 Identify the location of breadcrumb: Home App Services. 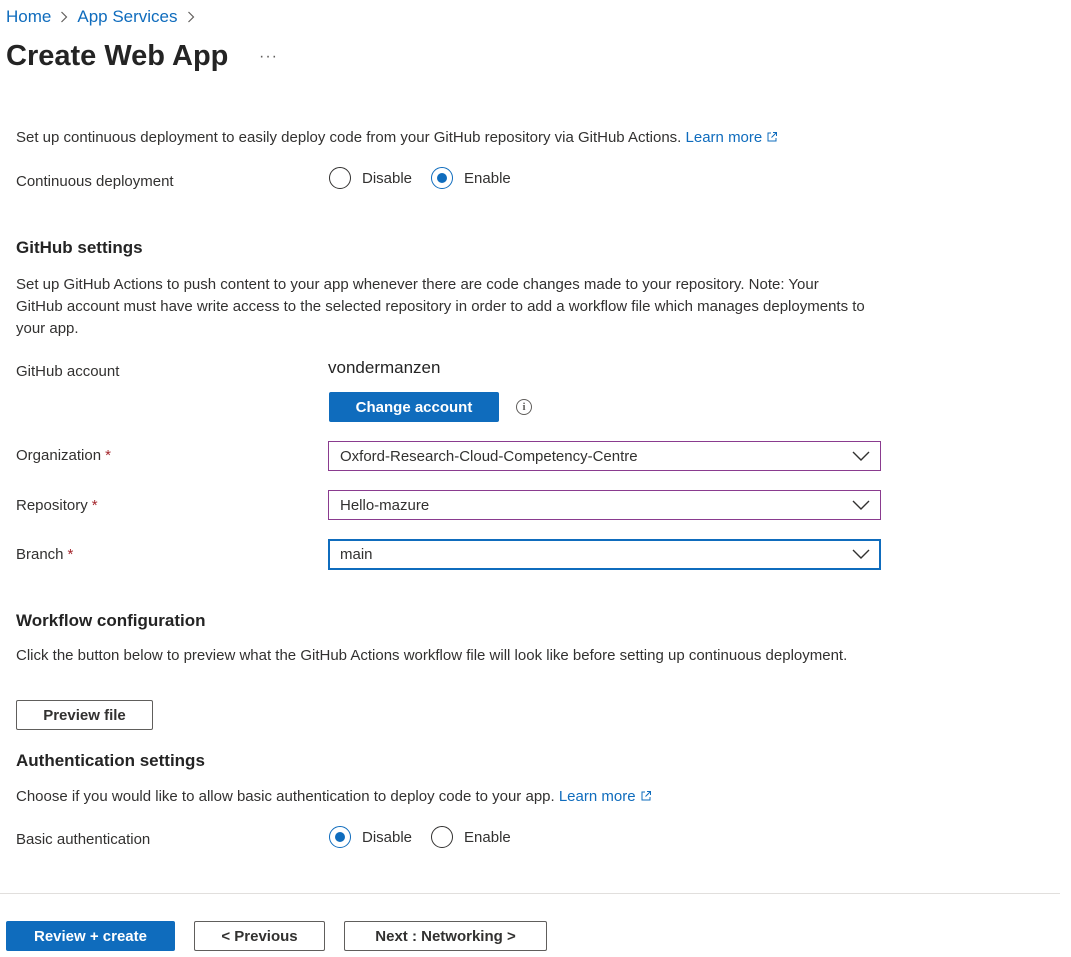
(105, 17).